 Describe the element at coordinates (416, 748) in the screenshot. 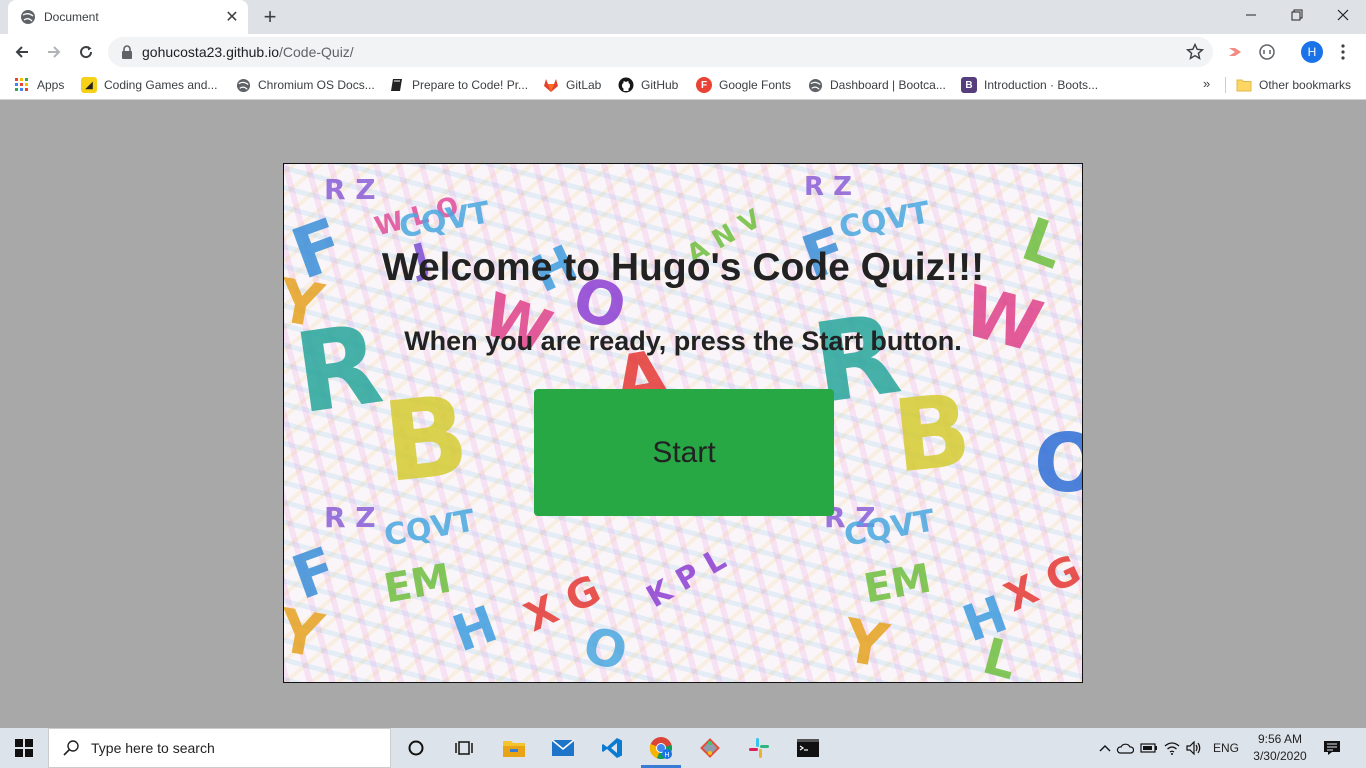

I see `cortana-icon` at that location.